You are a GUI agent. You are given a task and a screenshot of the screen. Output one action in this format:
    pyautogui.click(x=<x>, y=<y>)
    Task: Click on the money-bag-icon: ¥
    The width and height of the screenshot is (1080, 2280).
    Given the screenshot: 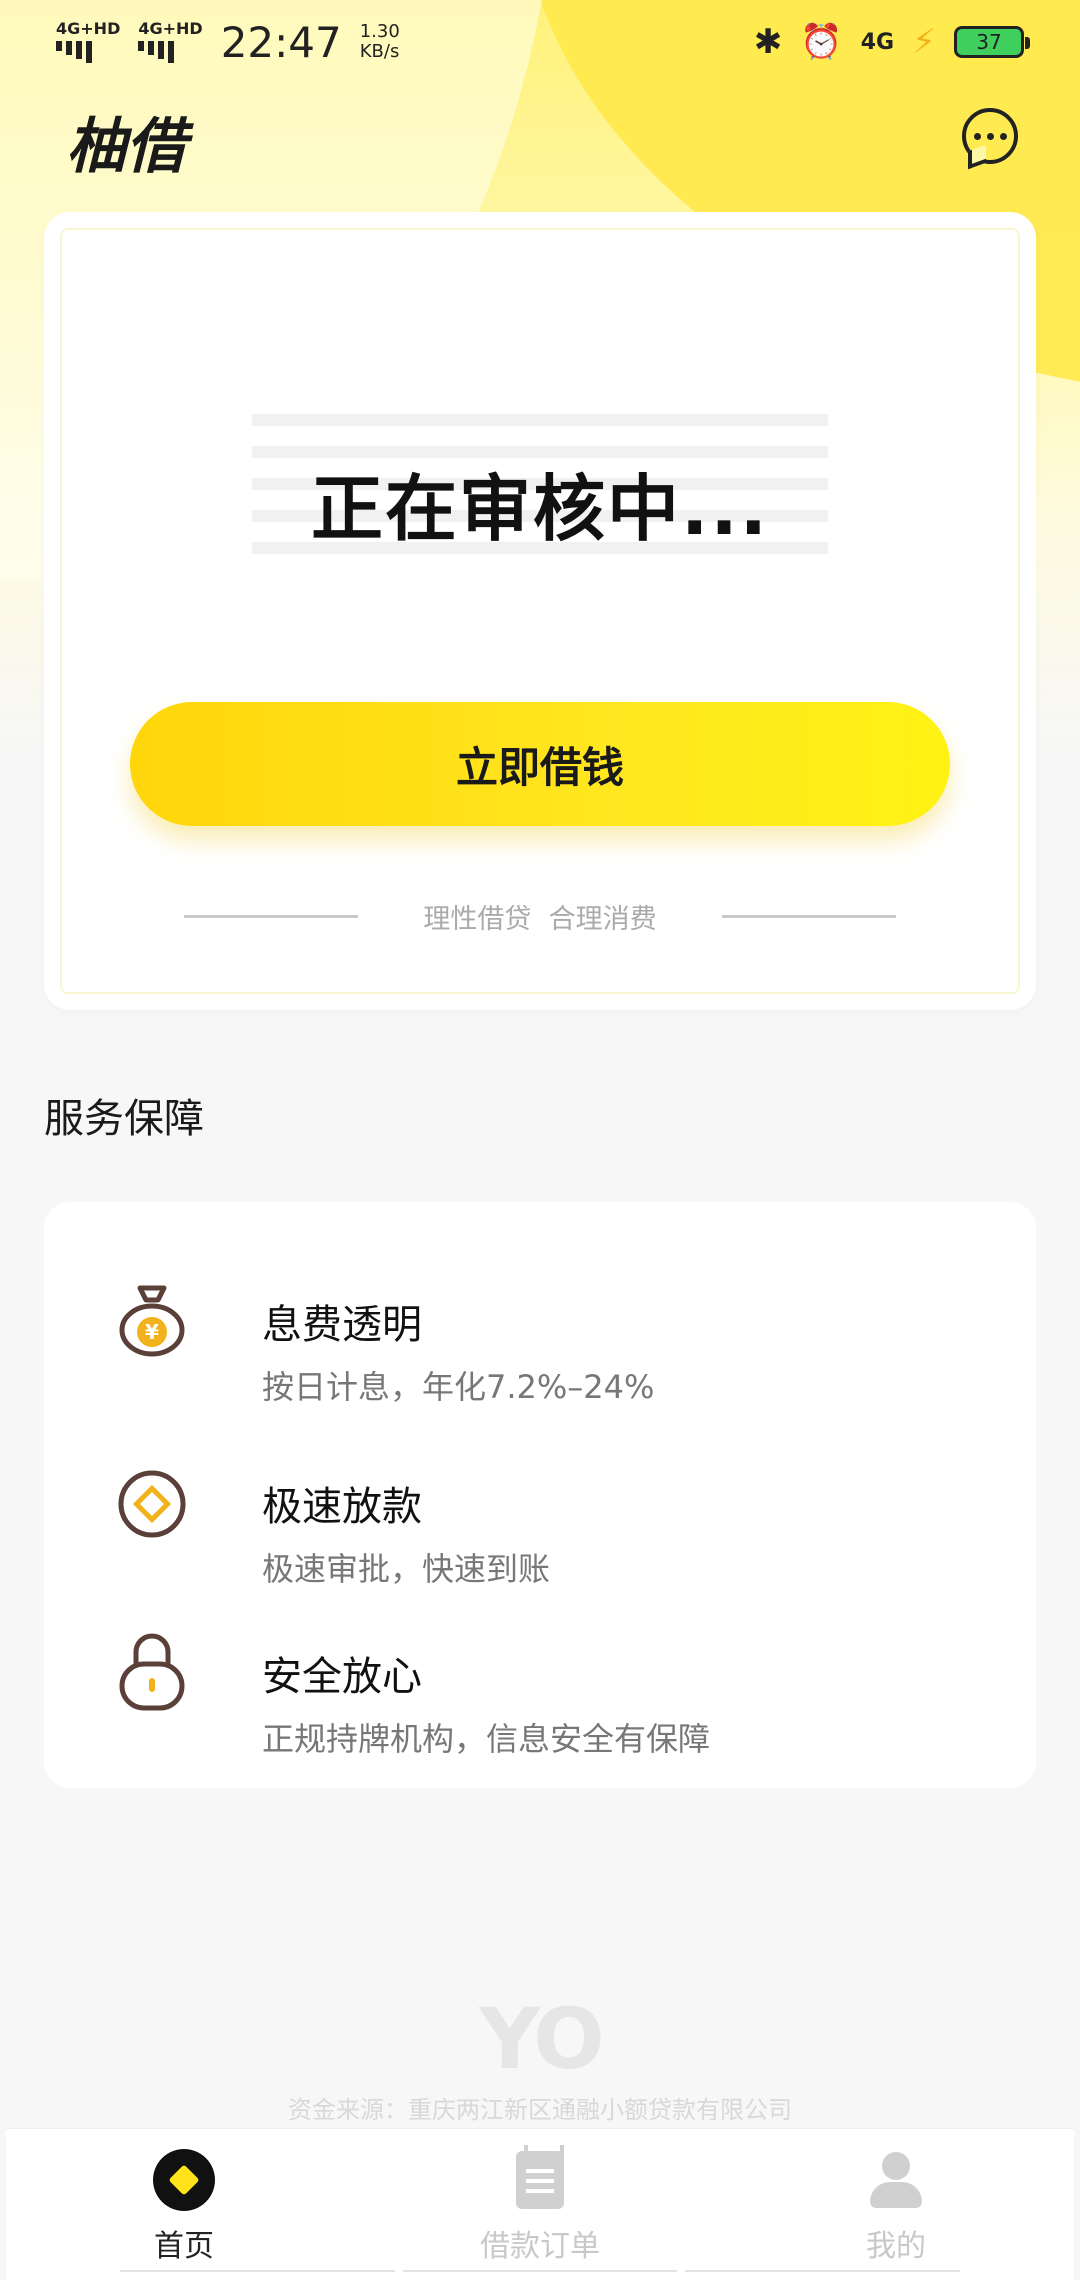 What is the action you would take?
    pyautogui.click(x=152, y=1321)
    